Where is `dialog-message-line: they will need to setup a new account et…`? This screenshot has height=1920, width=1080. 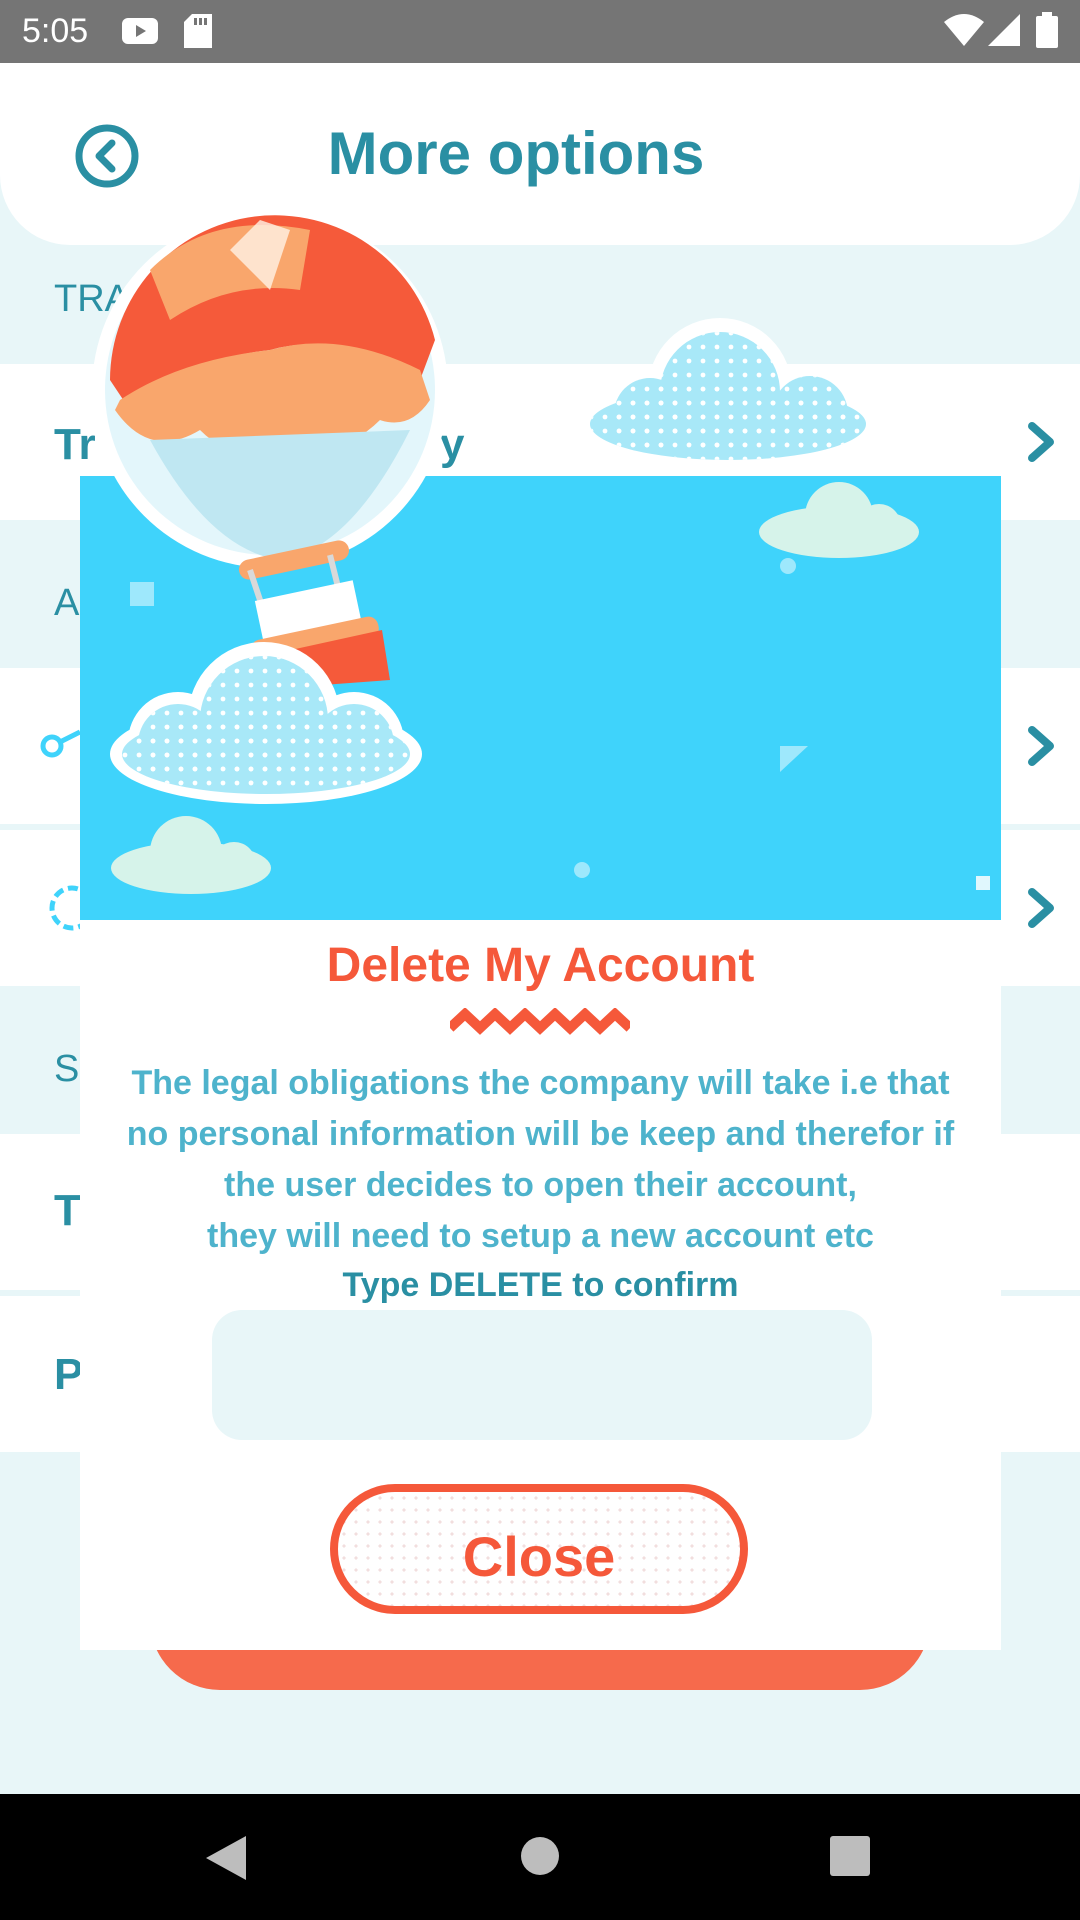 dialog-message-line: they will need to setup a new account et… is located at coordinates (540, 1236).